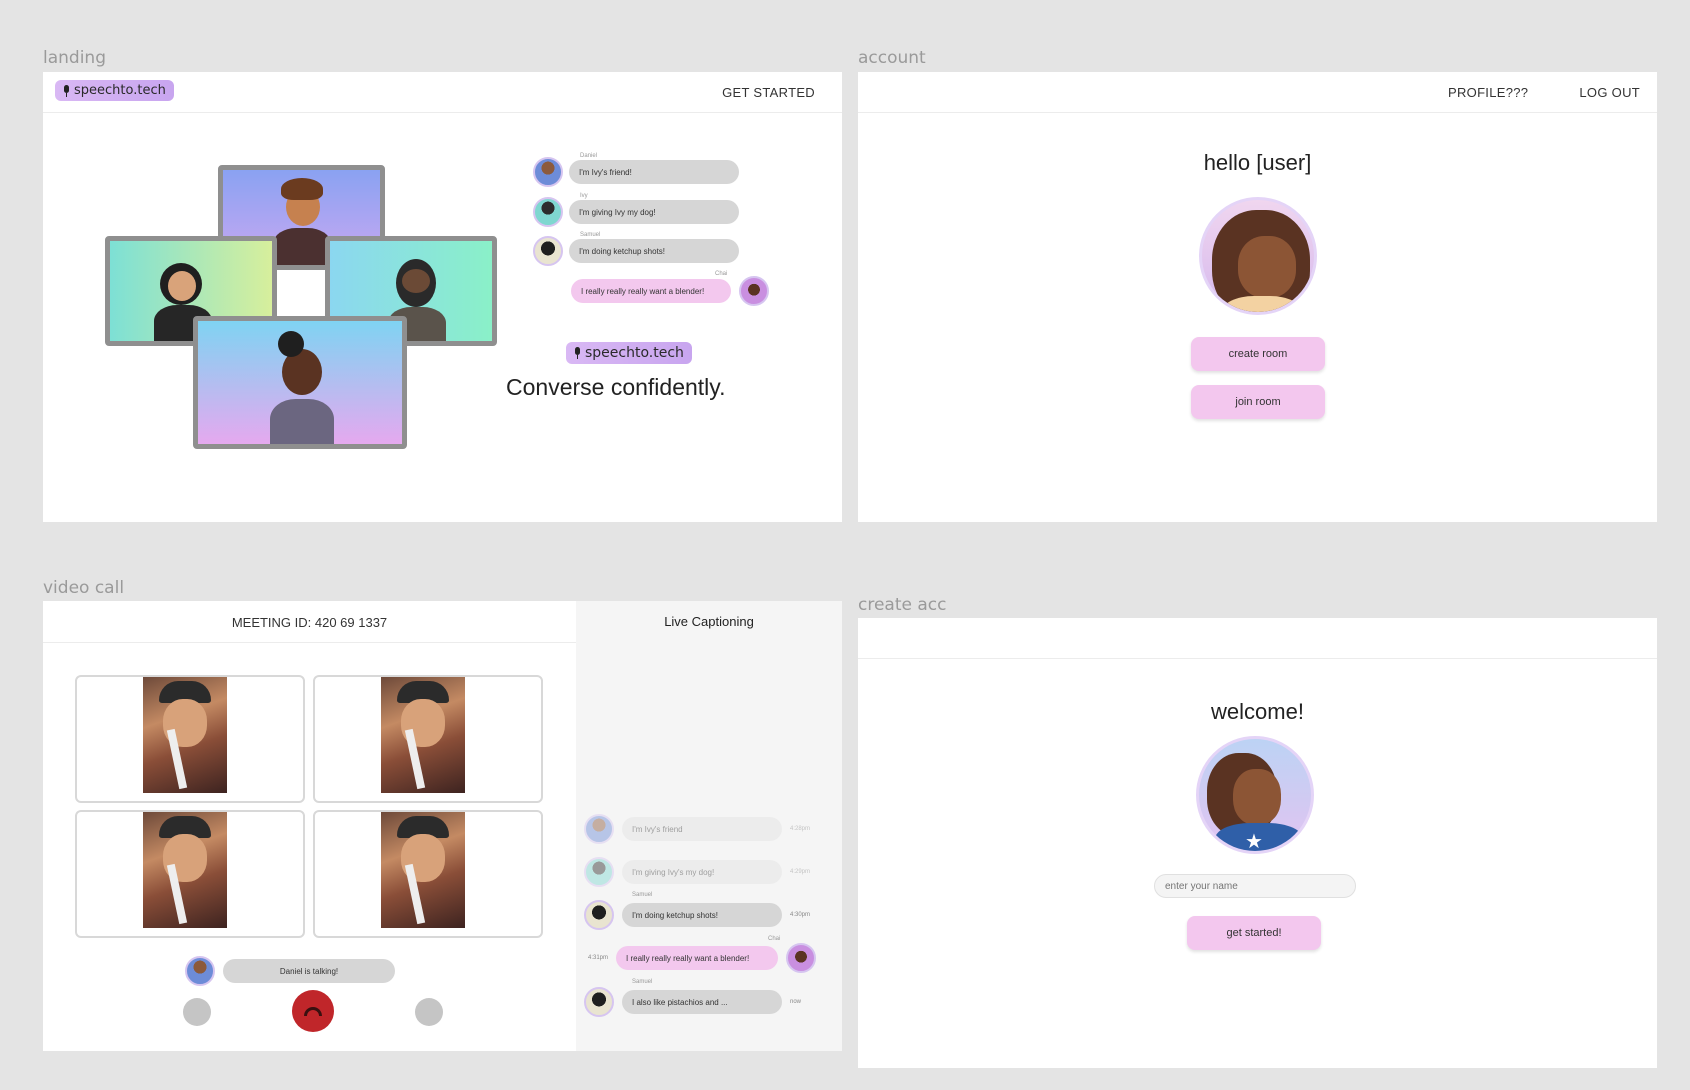  What do you see at coordinates (84, 588) in the screenshot?
I see `frame-label-video-call: video call` at bounding box center [84, 588].